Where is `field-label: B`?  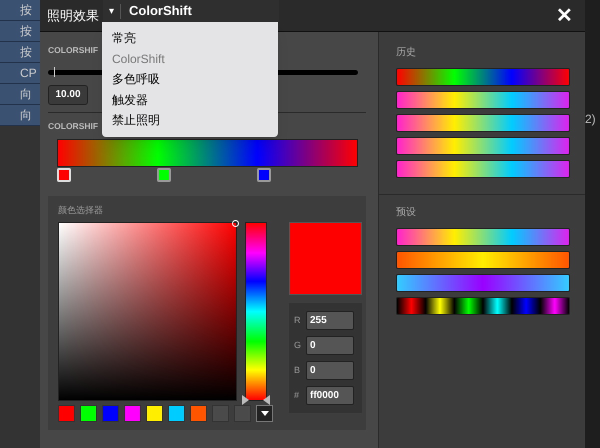 field-label: B is located at coordinates (298, 370).